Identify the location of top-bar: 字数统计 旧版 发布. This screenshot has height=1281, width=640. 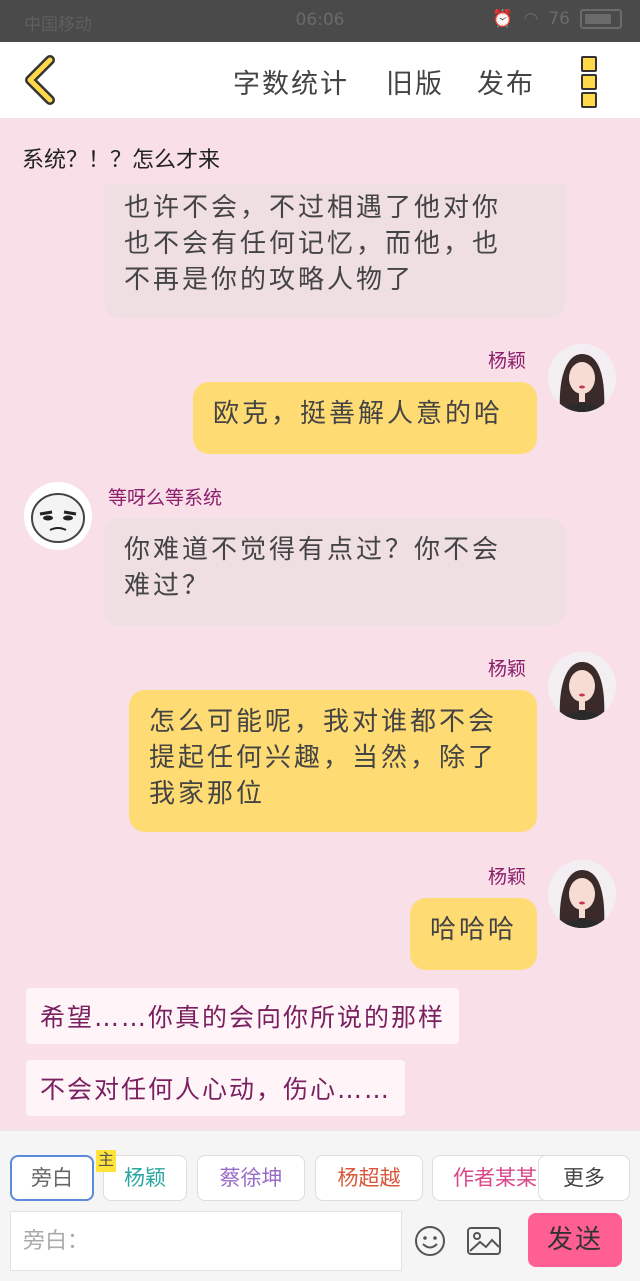
(320, 80).